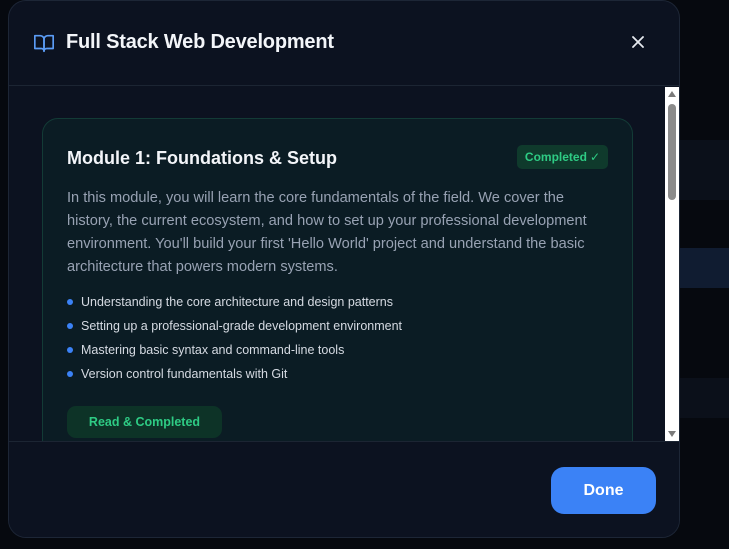  I want to click on scroll-down-icon, so click(672, 434).